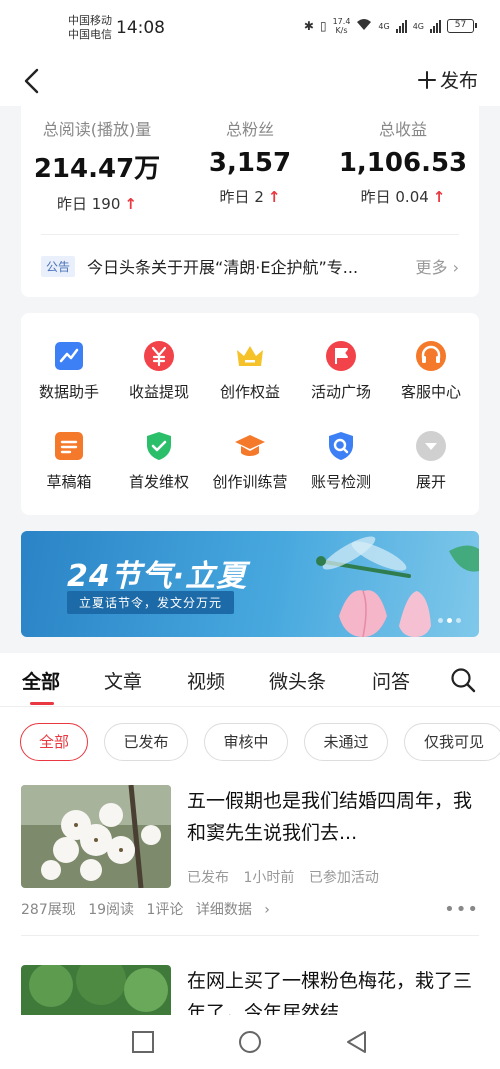 The image size is (500, 1069). What do you see at coordinates (390, 26) in the screenshot?
I see `status-icons: ✱ ▯ 17.4 K/s 4G 4G 57` at bounding box center [390, 26].